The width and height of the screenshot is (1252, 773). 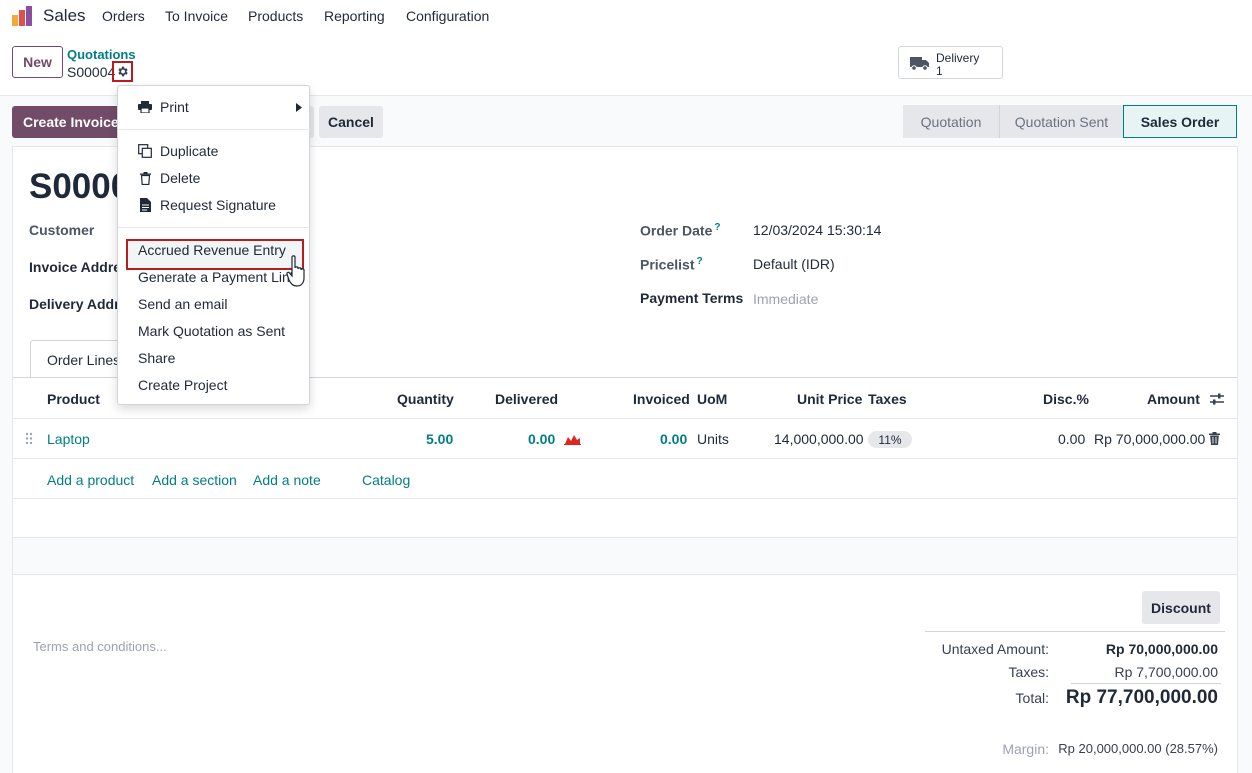 What do you see at coordinates (673, 439) in the screenshot?
I see `invoiced-cell: 0.00` at bounding box center [673, 439].